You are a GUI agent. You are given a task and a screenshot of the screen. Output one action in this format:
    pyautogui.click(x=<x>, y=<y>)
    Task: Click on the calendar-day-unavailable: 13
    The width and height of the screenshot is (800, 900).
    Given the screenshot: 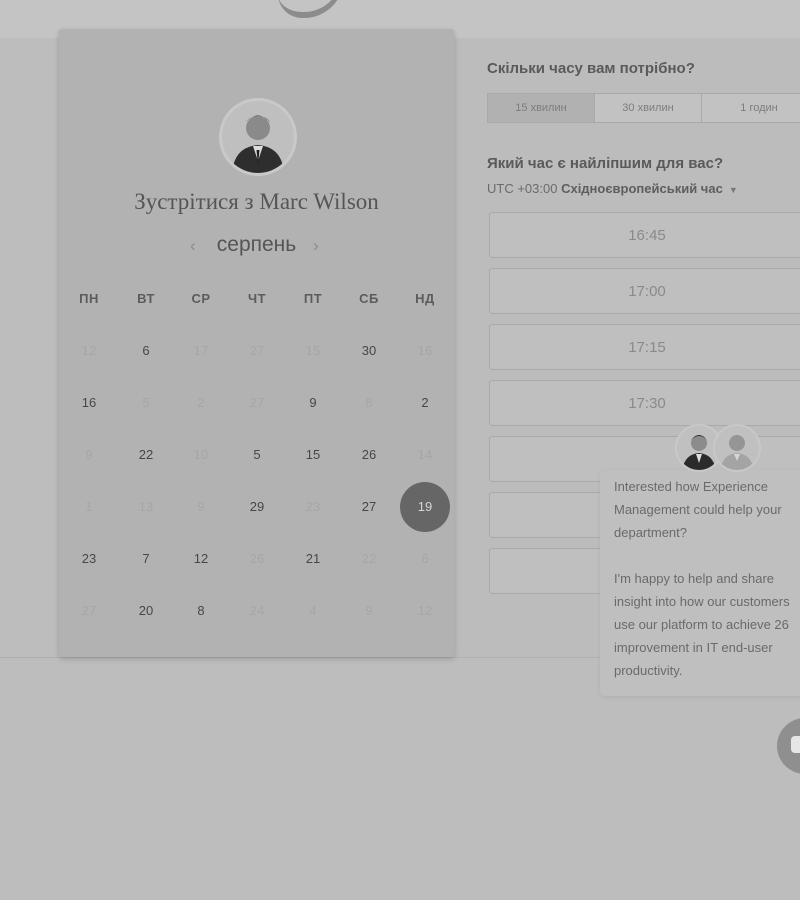 What is the action you would take?
    pyautogui.click(x=146, y=506)
    